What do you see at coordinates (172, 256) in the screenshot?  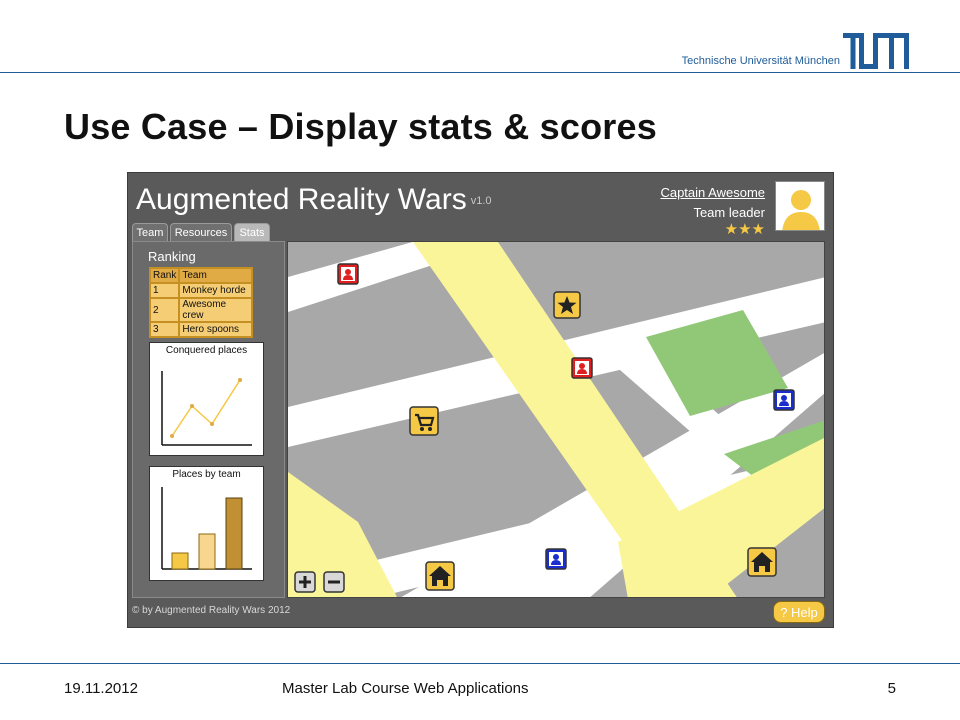 I see `ranking-label: Ranking` at bounding box center [172, 256].